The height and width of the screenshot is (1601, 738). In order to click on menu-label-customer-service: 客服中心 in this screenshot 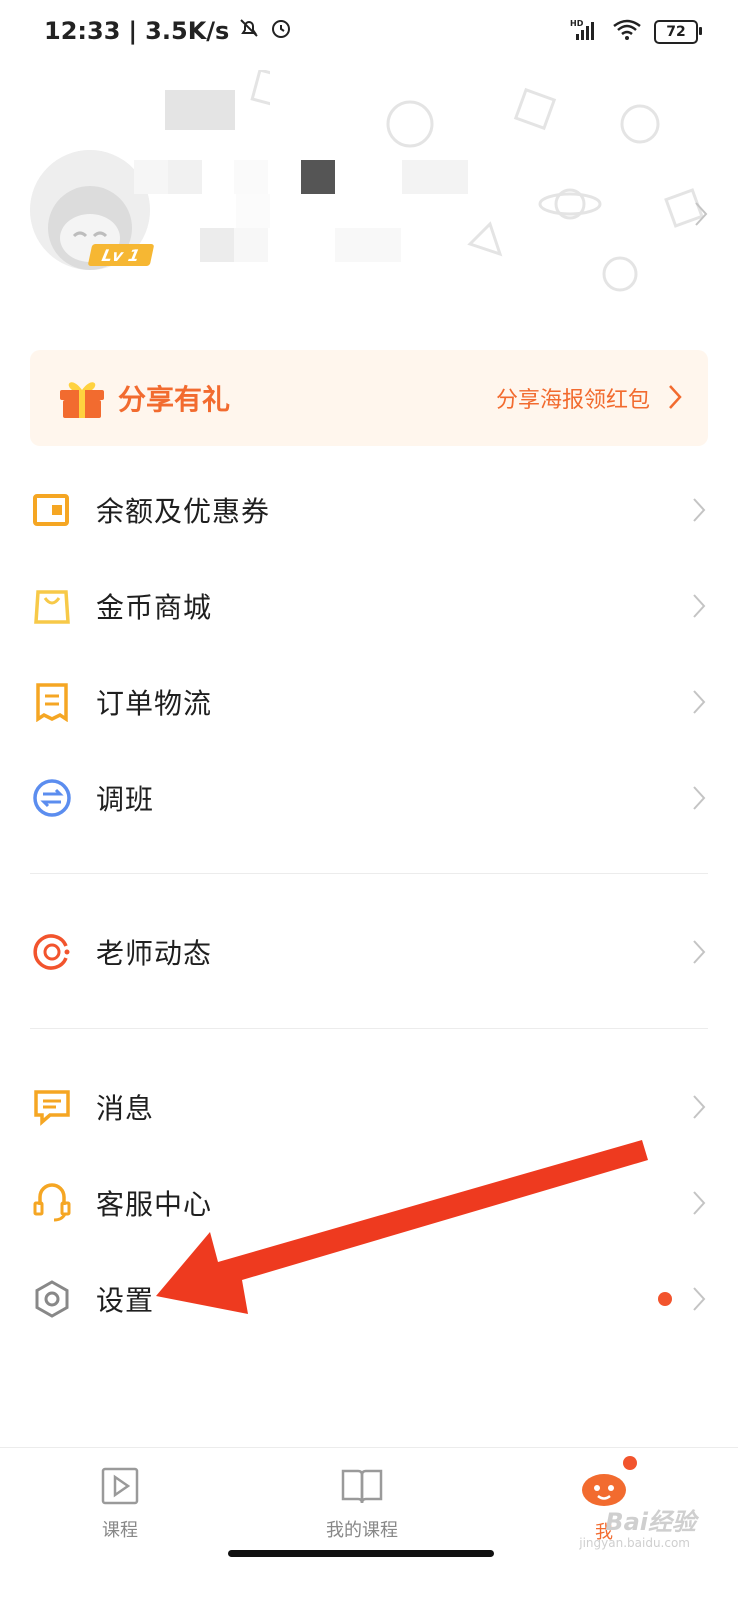, I will do `click(154, 1204)`.